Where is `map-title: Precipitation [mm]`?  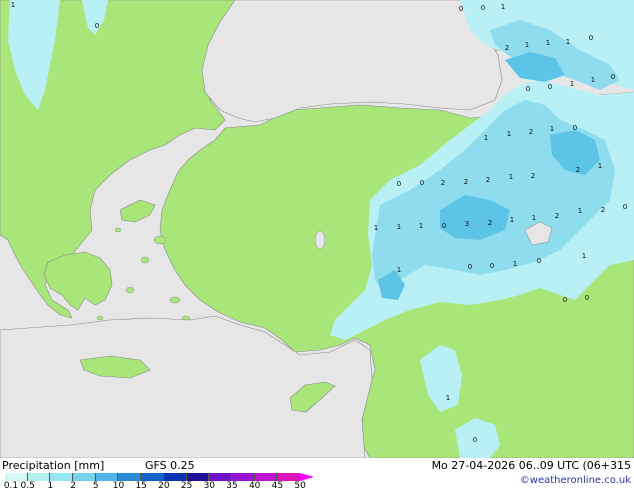
map-title: Precipitation [mm] is located at coordinates (53, 465).